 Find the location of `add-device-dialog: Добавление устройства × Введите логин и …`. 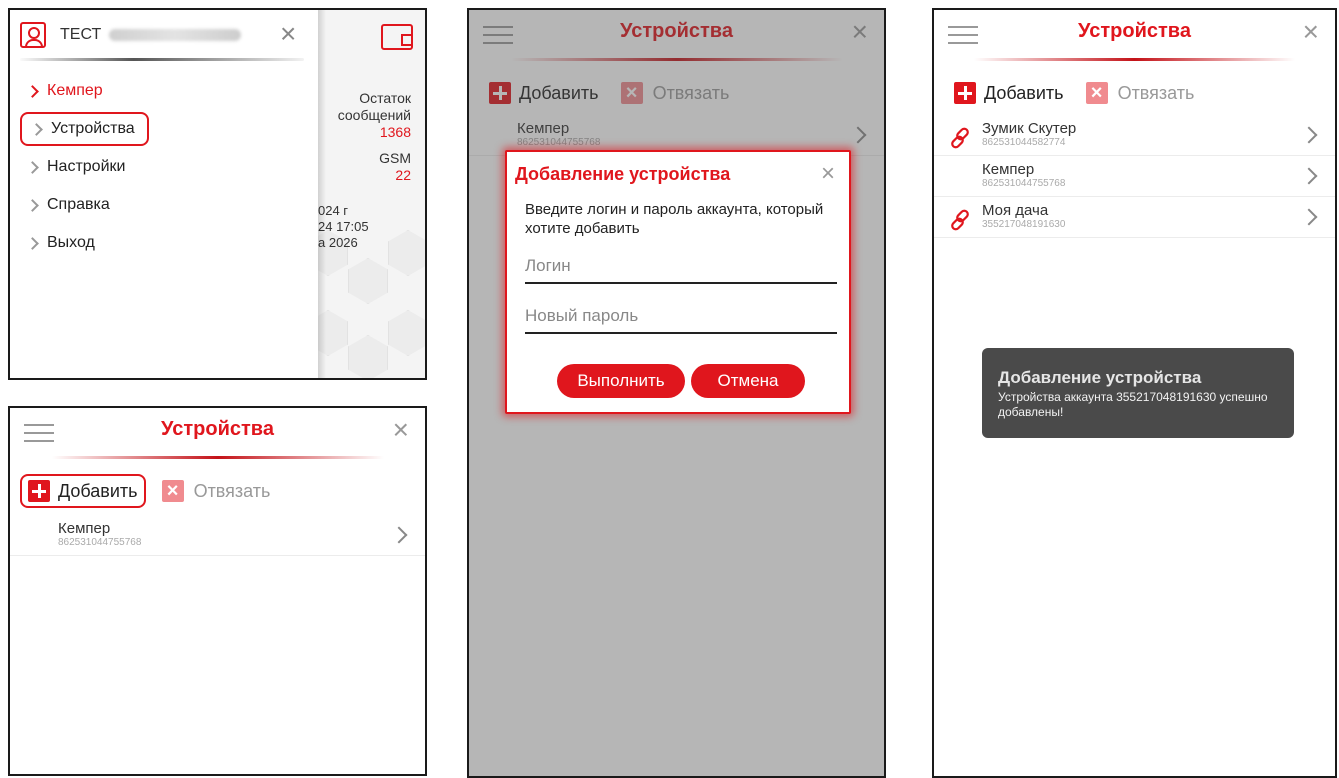

add-device-dialog: Добавление устройства × Введите логин и … is located at coordinates (678, 282).